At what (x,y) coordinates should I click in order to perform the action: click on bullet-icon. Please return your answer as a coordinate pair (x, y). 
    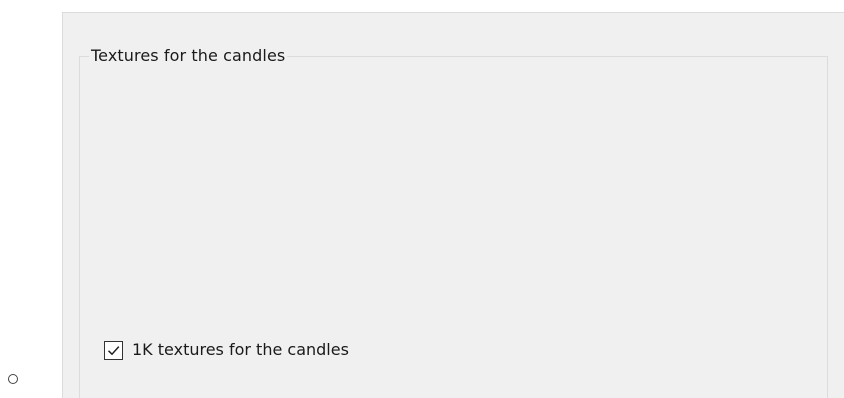
    Looking at the image, I should click on (13, 379).